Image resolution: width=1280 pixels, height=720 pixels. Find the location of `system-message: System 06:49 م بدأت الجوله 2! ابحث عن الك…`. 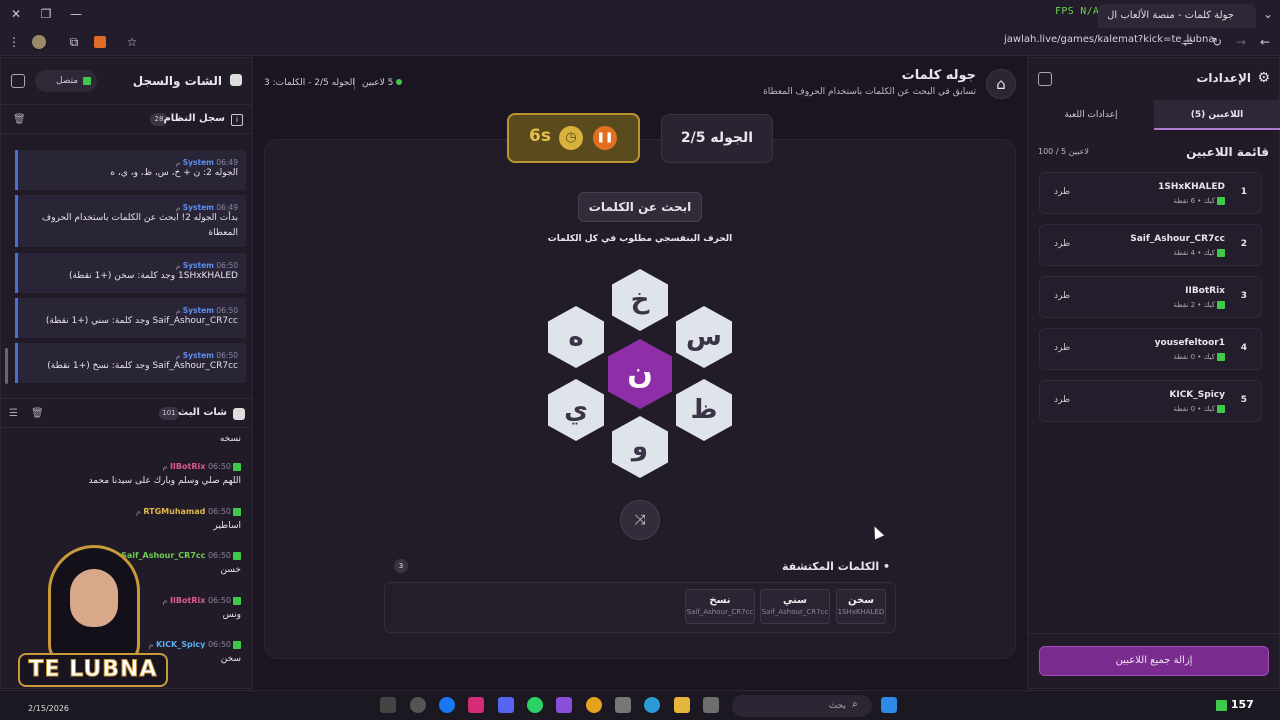

system-message: System 06:49 م بدأت الجوله 2! ابحث عن الك… is located at coordinates (130, 221).